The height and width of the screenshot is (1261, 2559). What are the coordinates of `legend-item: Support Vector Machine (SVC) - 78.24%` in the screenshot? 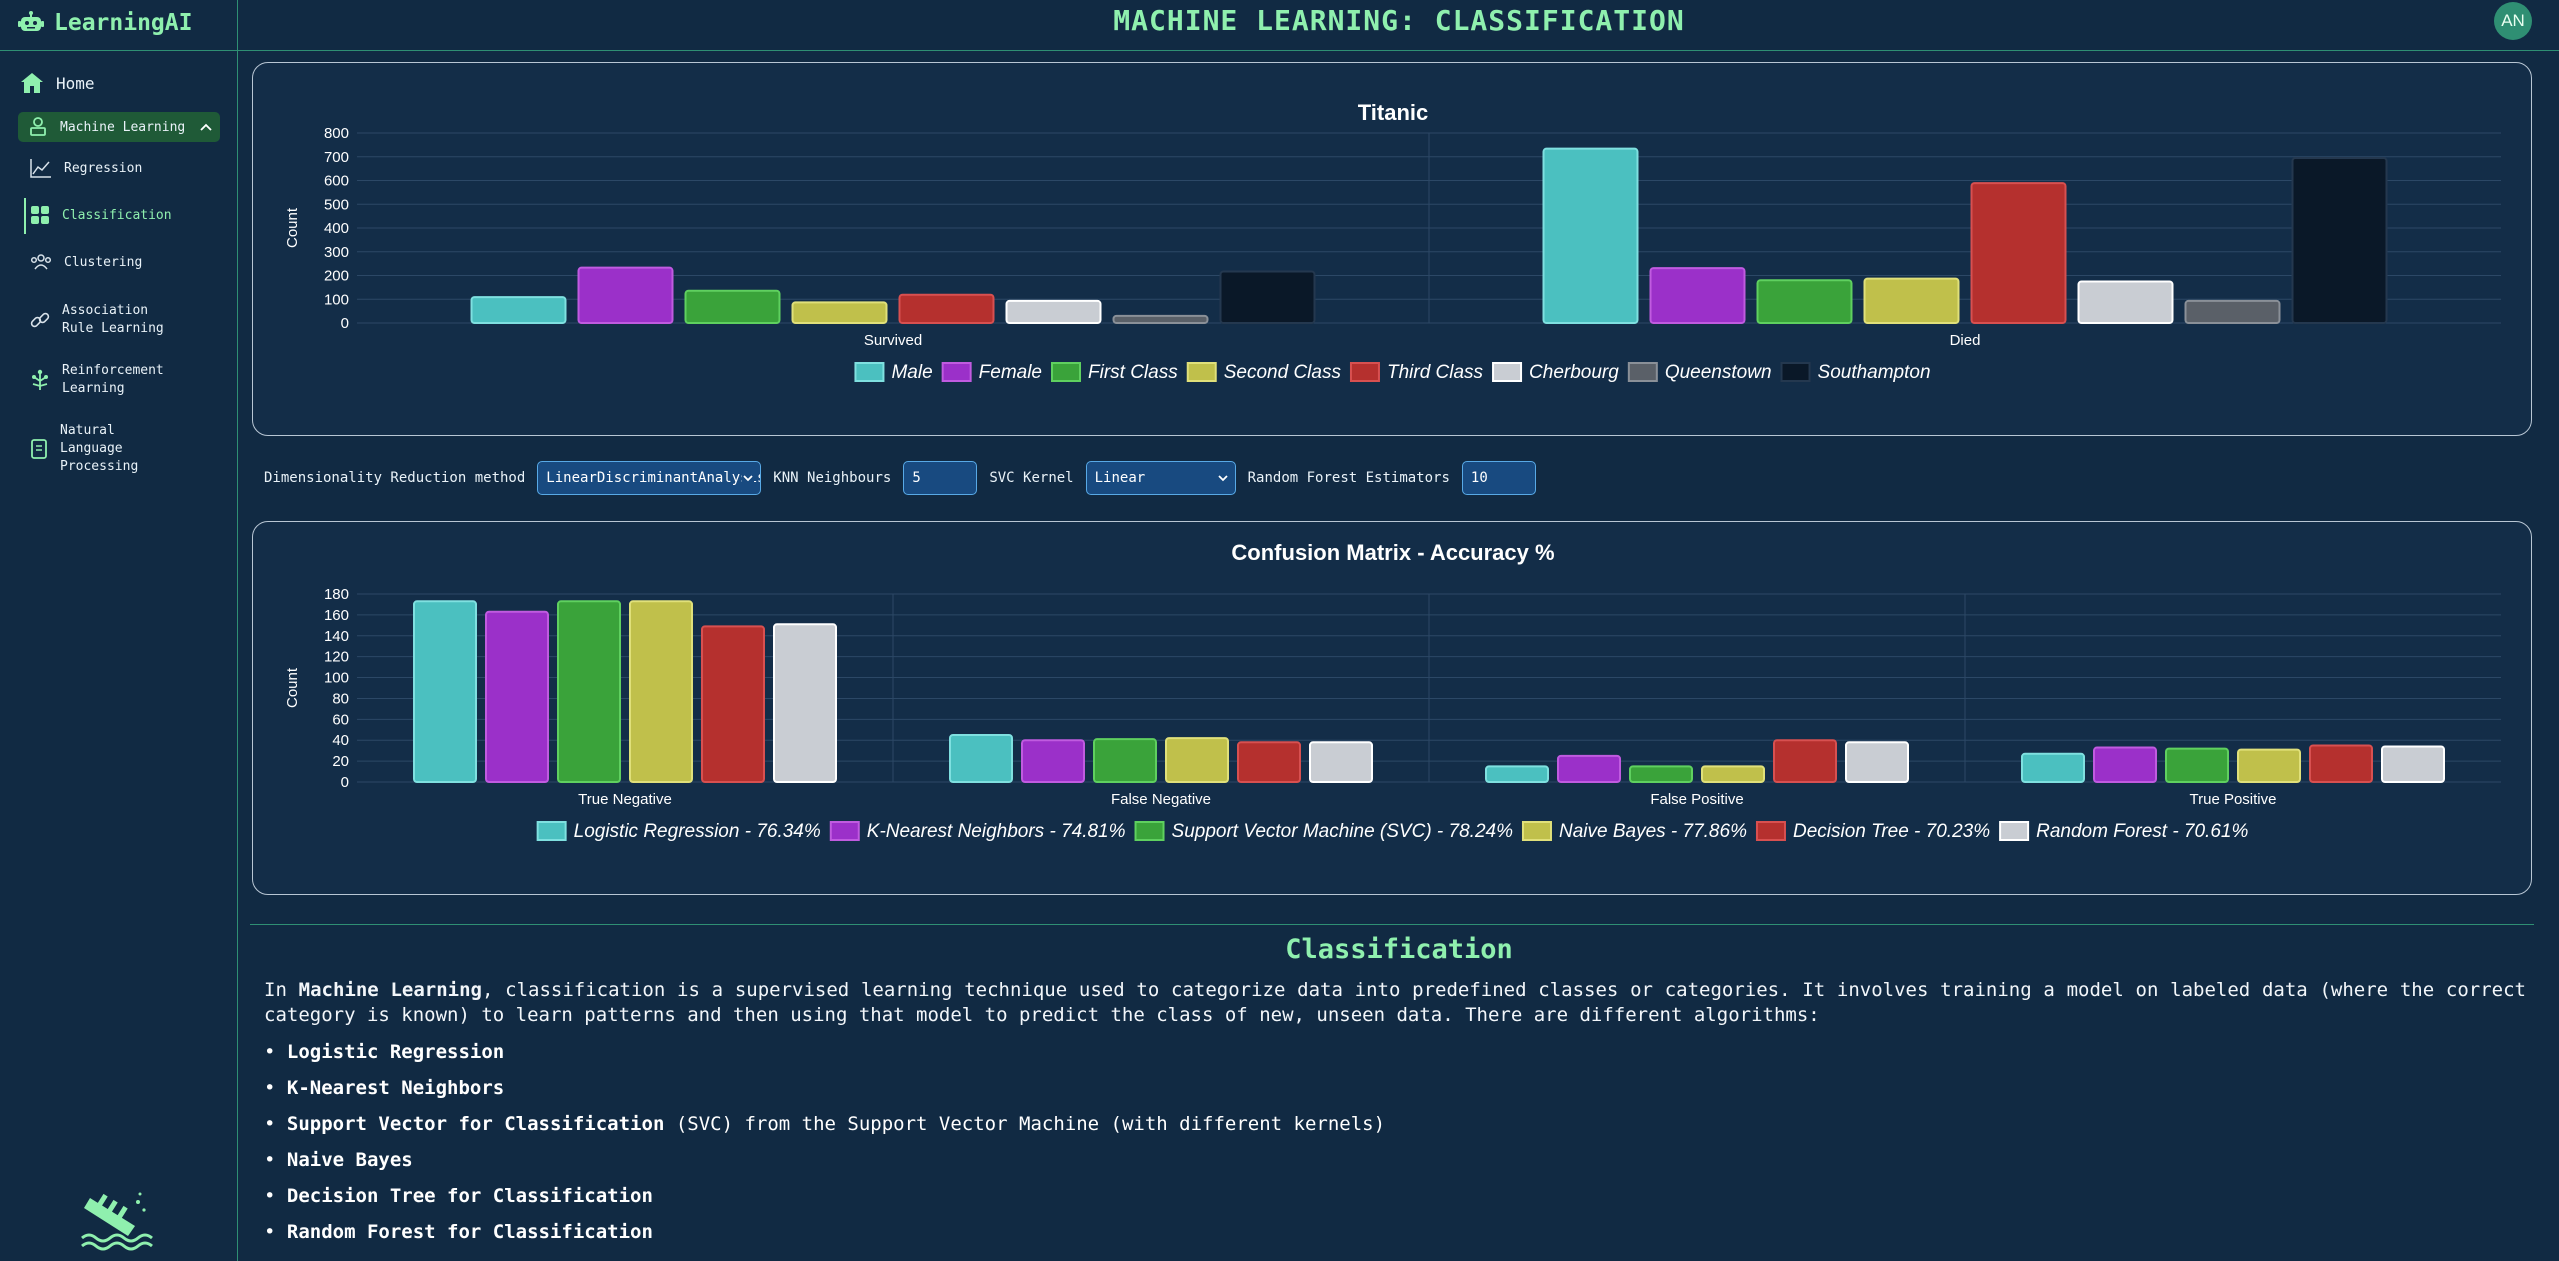 It's located at (1323, 831).